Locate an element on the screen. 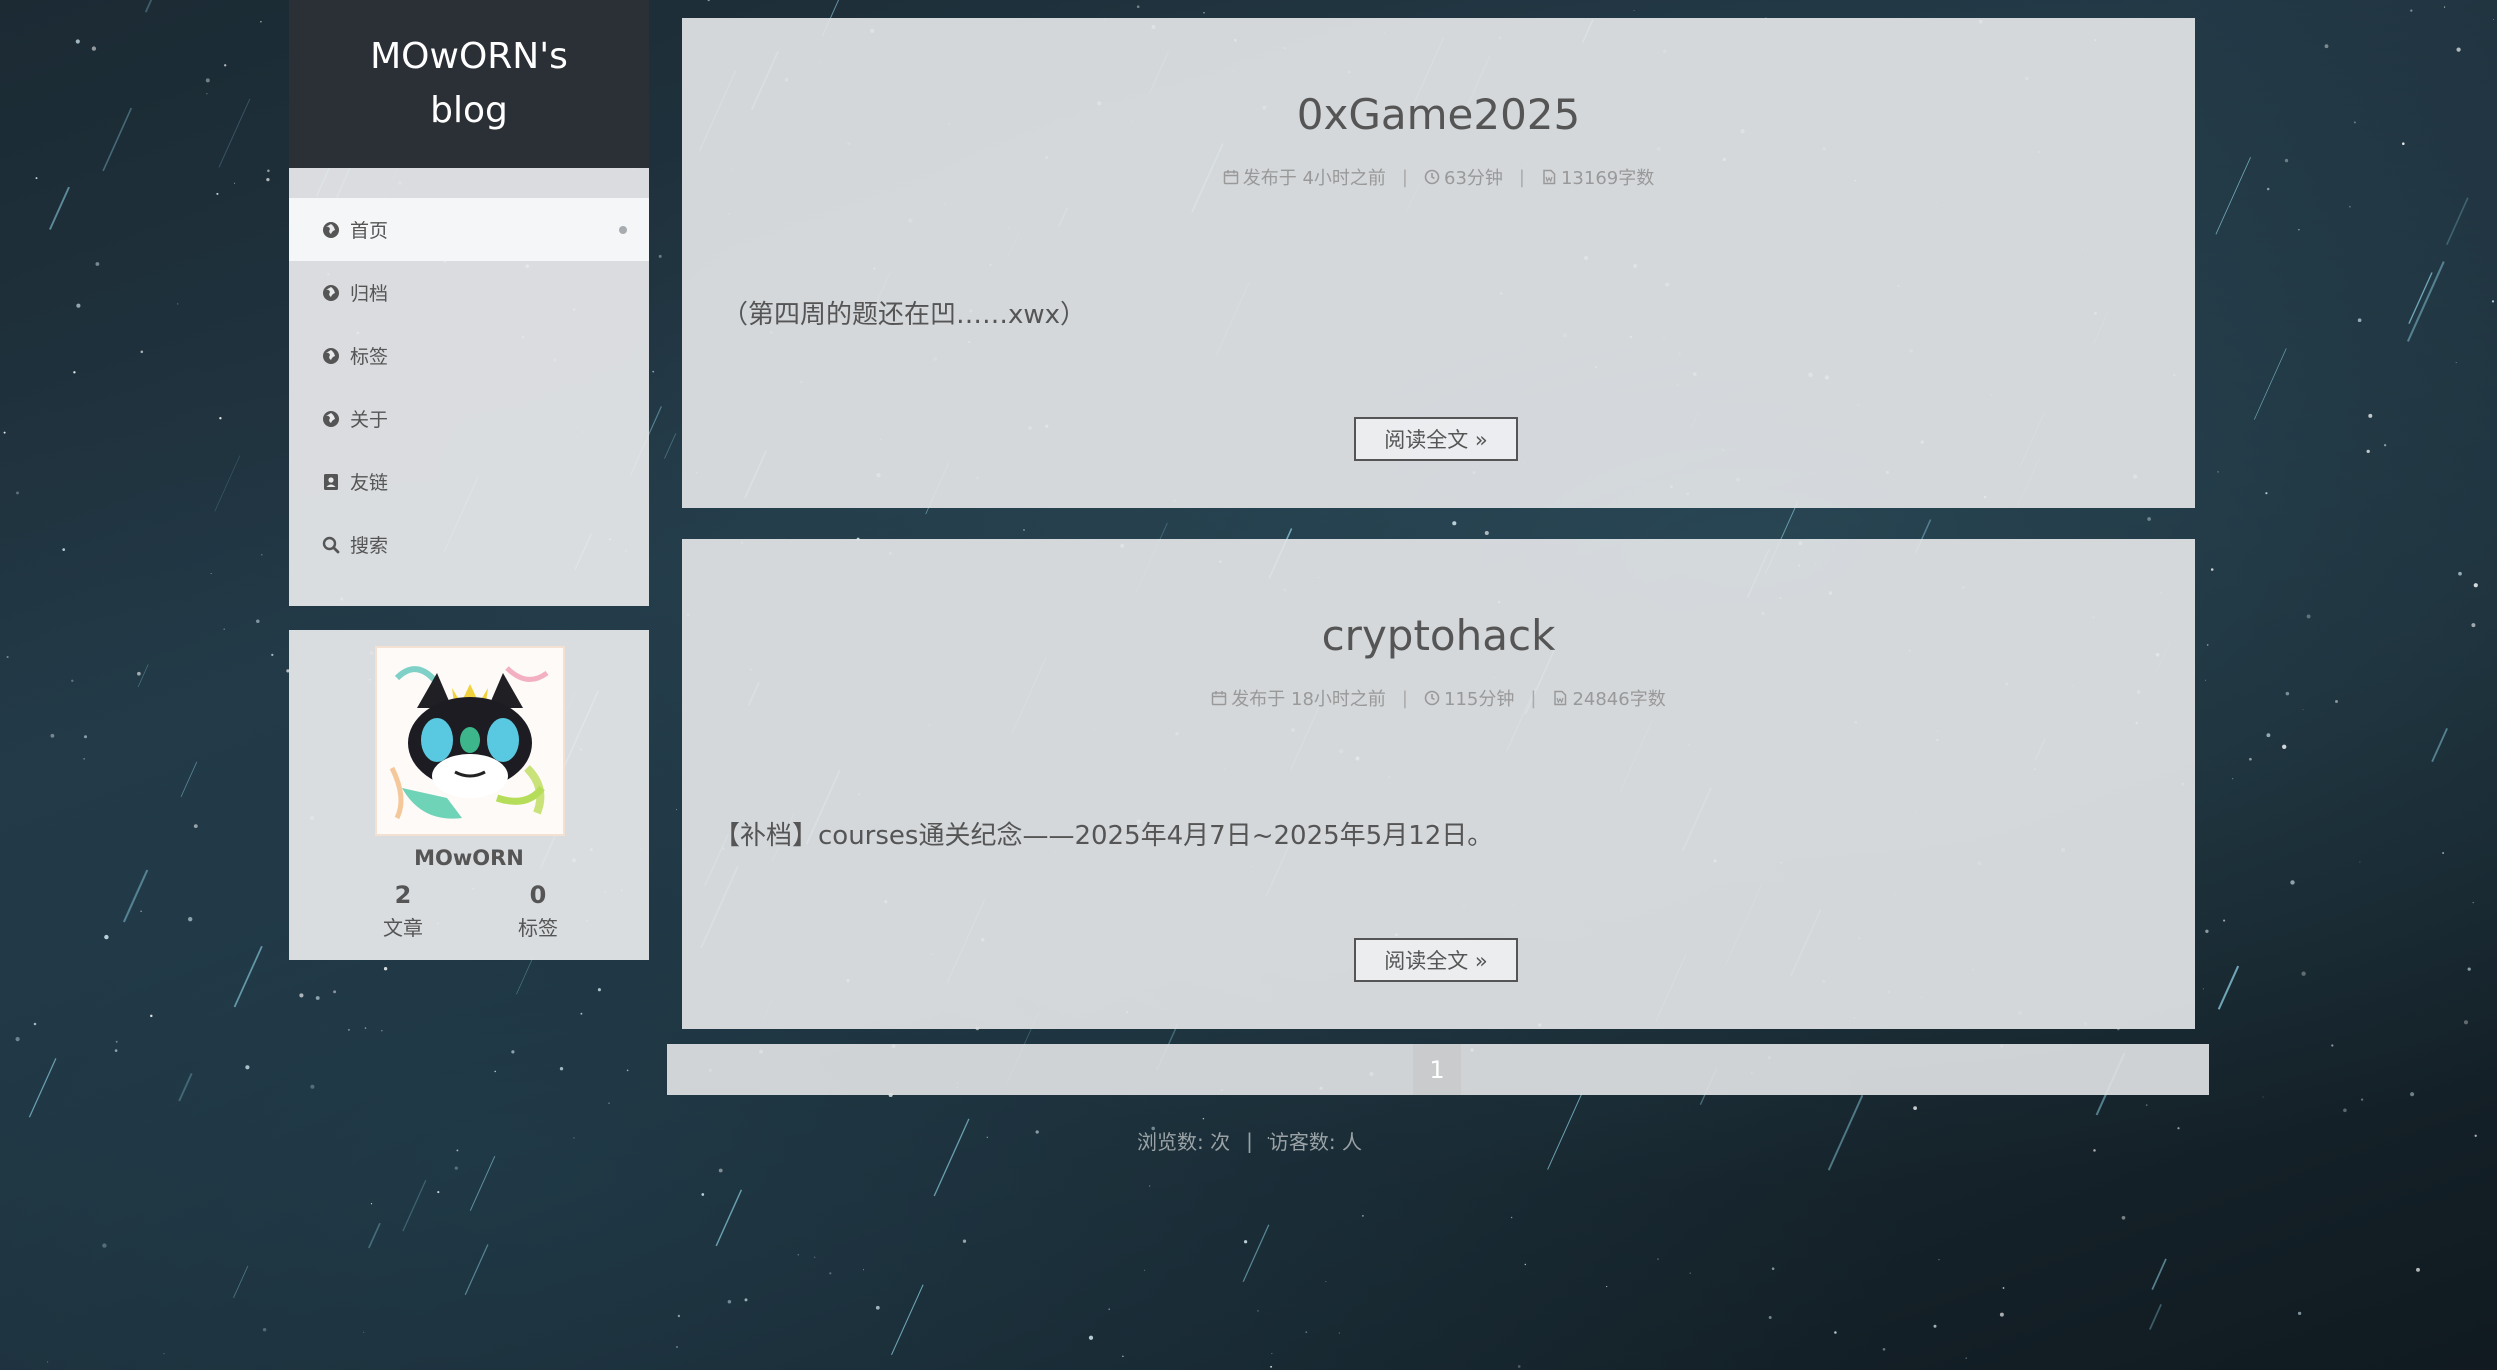  contact-book-icon is located at coordinates (331, 482).